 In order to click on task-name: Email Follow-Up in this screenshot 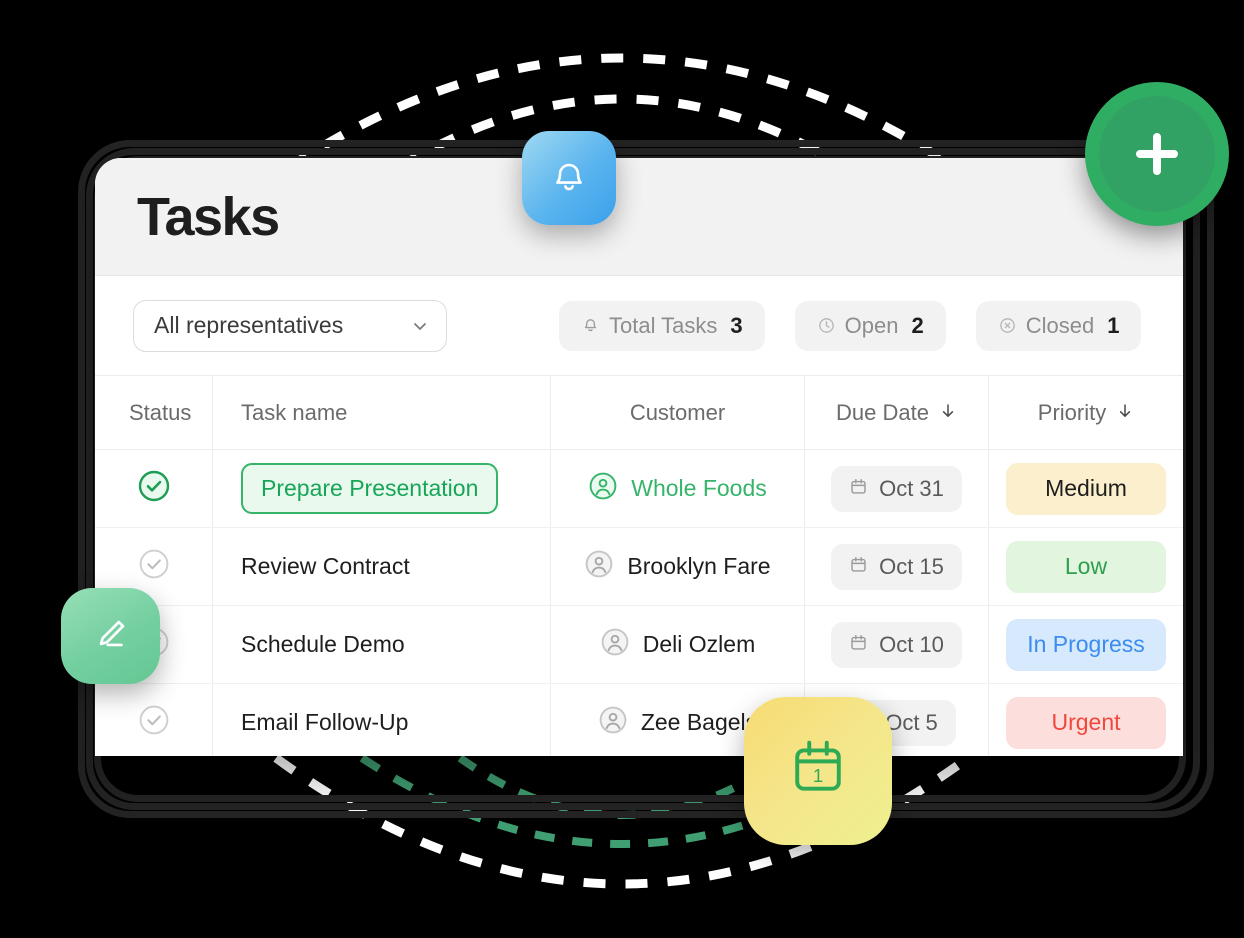, I will do `click(325, 722)`.